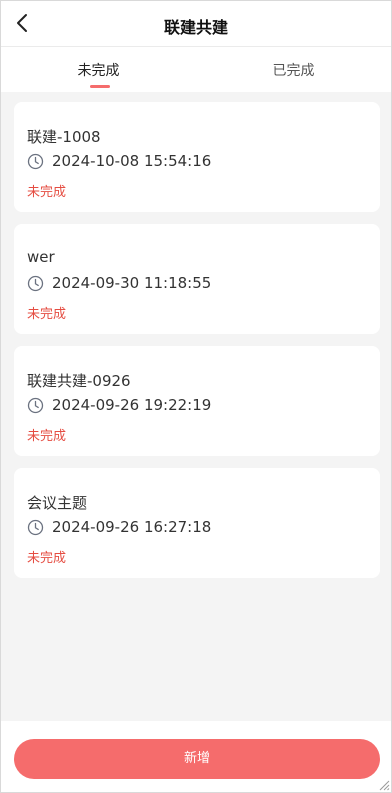 The image size is (392, 793). What do you see at coordinates (132, 283) in the screenshot?
I see `item-time: 2024-09-30 11:18:55` at bounding box center [132, 283].